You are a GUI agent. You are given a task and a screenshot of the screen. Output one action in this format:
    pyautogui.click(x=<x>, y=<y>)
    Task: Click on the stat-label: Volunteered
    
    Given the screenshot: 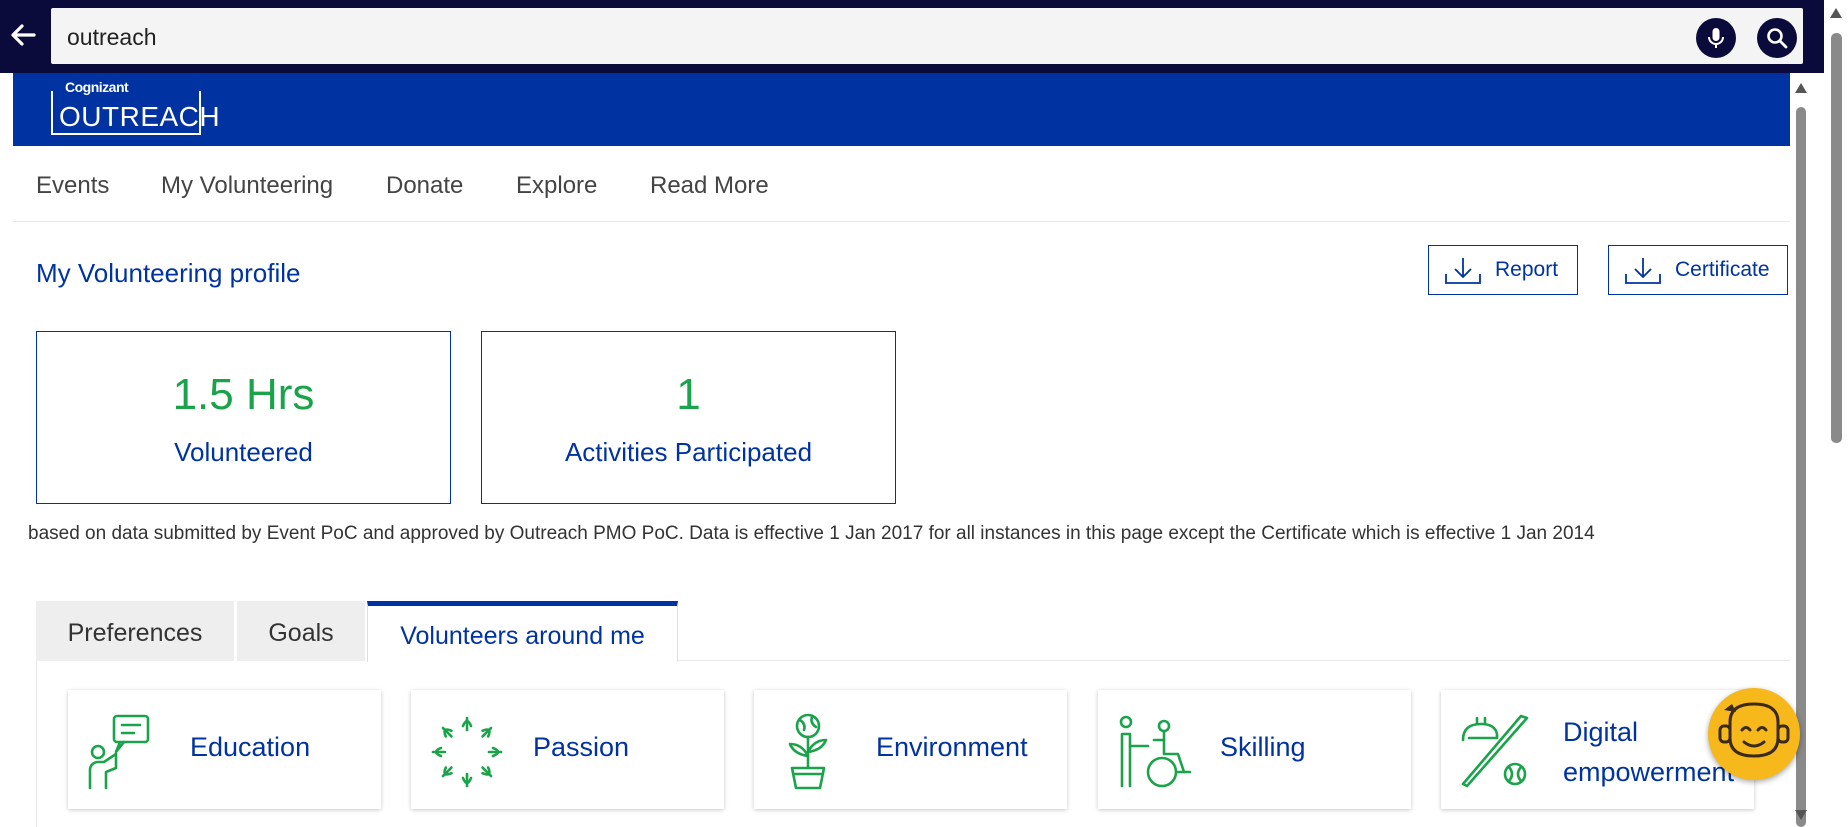 What is the action you would take?
    pyautogui.click(x=243, y=452)
    